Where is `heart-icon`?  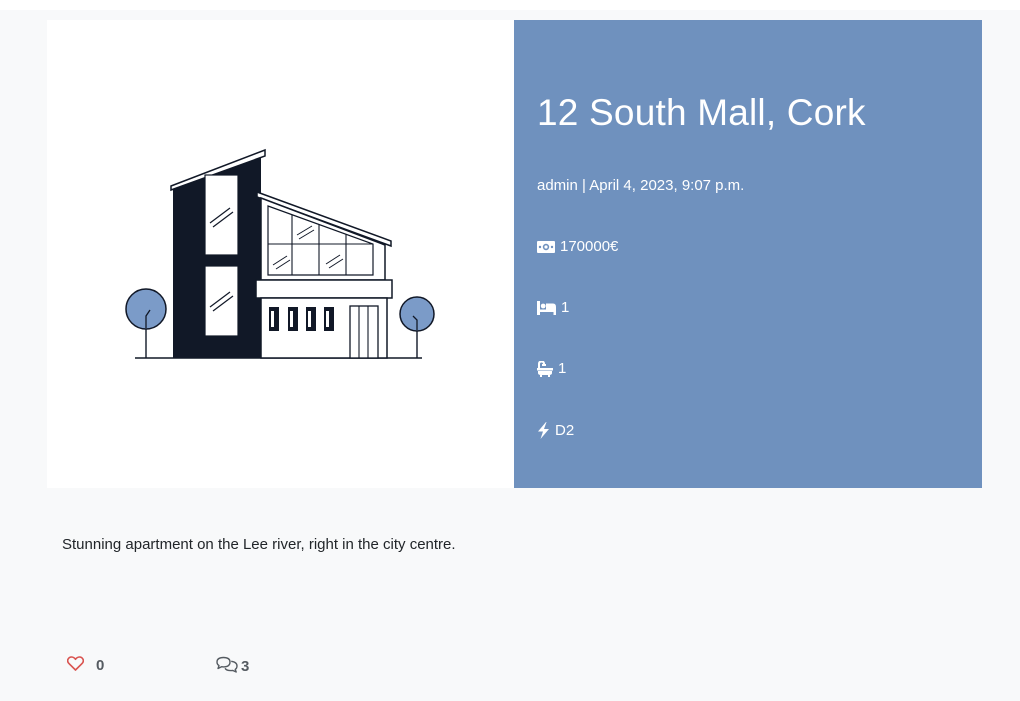 heart-icon is located at coordinates (75, 665).